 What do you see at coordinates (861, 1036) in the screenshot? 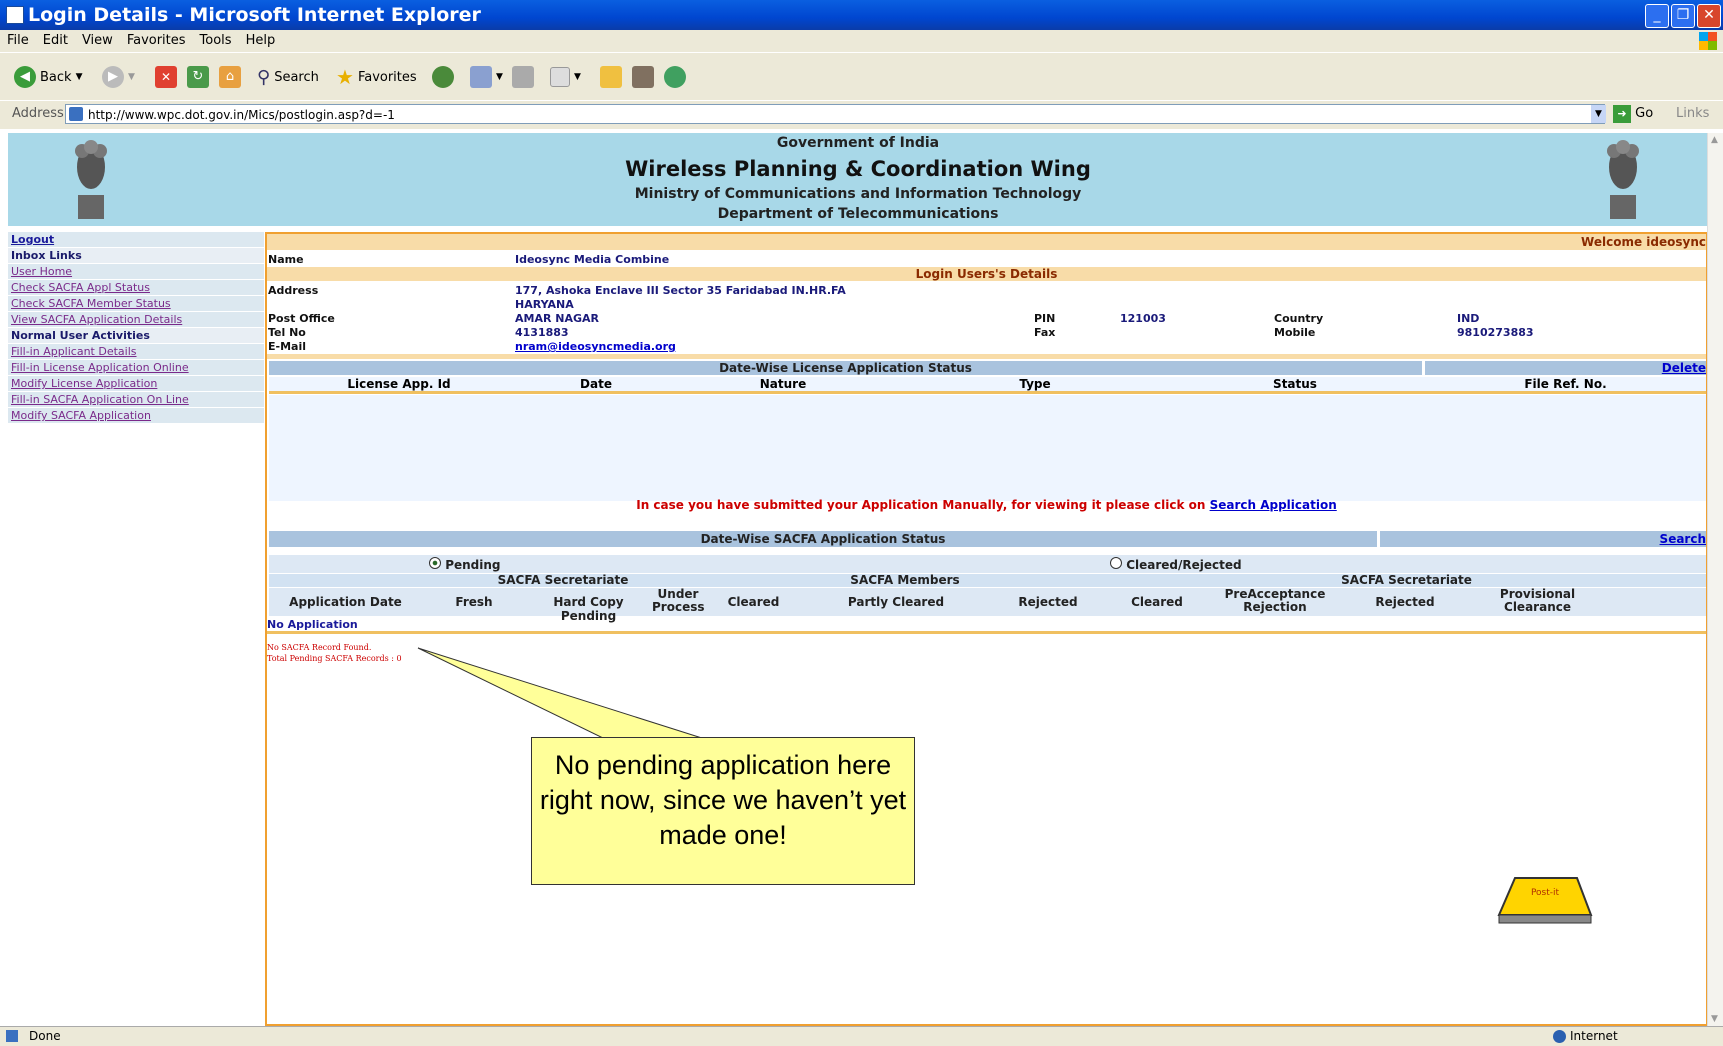
I see `status-bar: Done Internet` at bounding box center [861, 1036].